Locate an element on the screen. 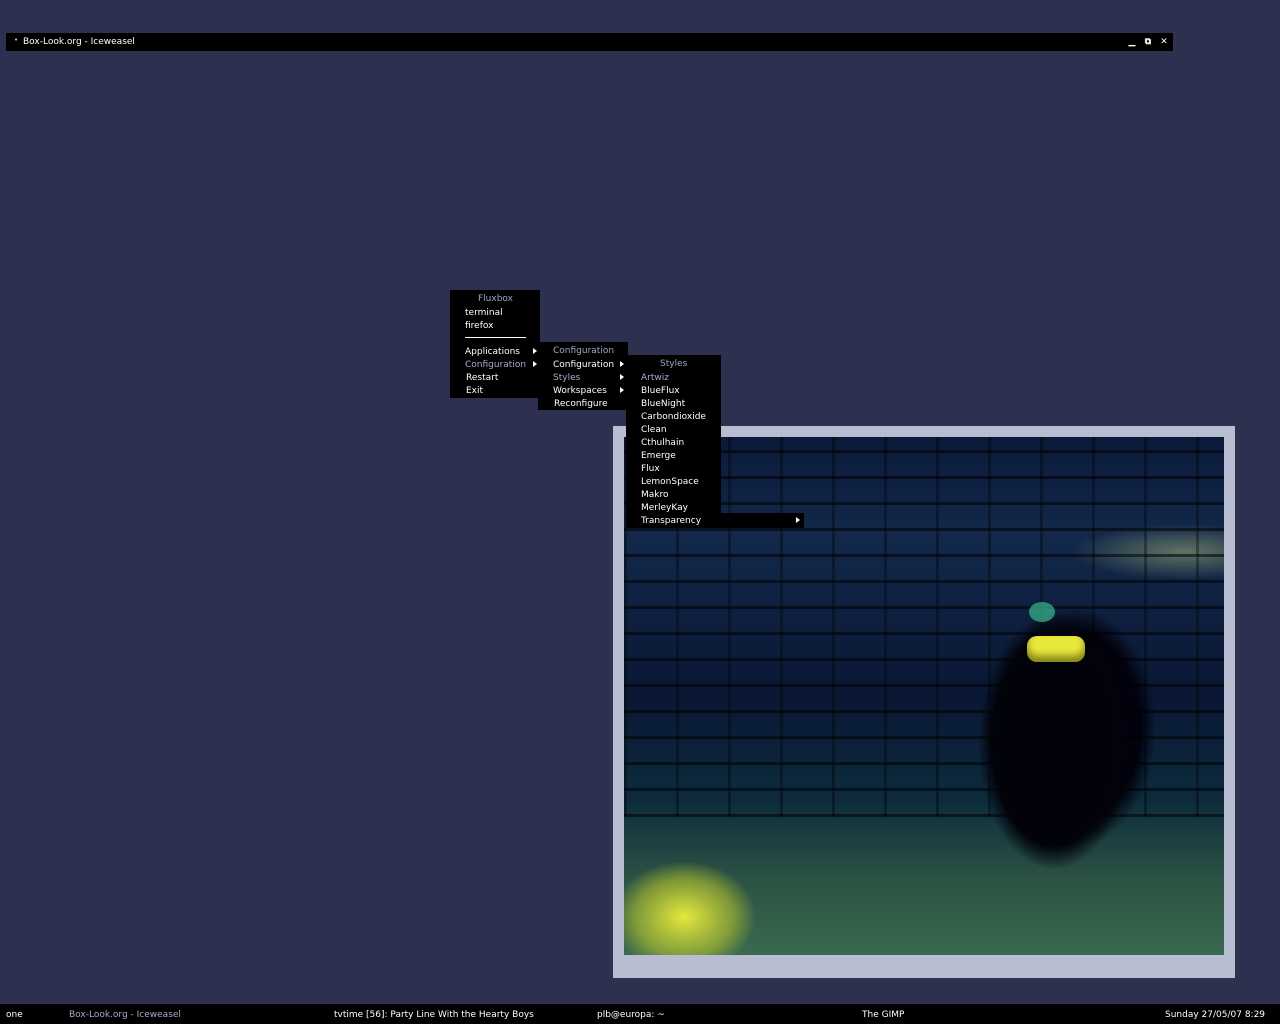  window-titlebar: • Box-Look.org - Iceweasel ▁ ⧉ ✕ is located at coordinates (589, 42).